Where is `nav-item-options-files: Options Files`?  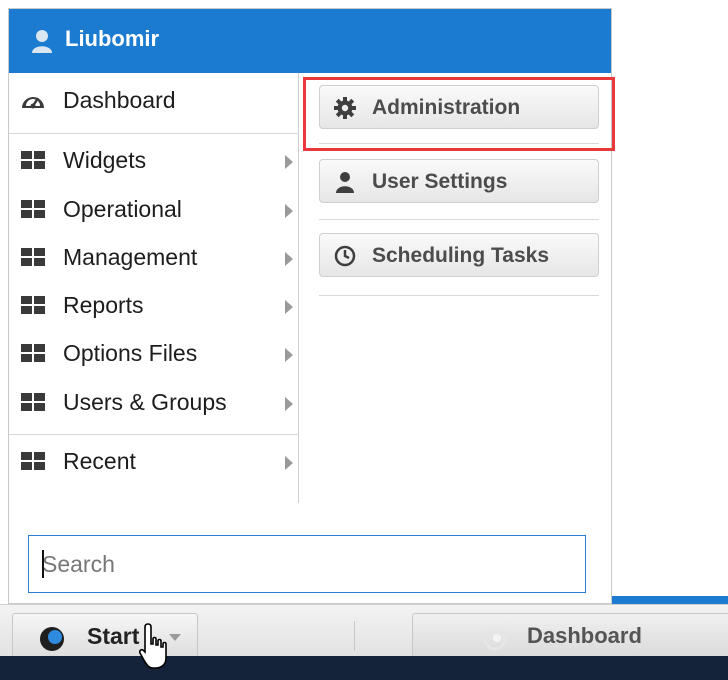 nav-item-options-files: Options Files is located at coordinates (154, 354).